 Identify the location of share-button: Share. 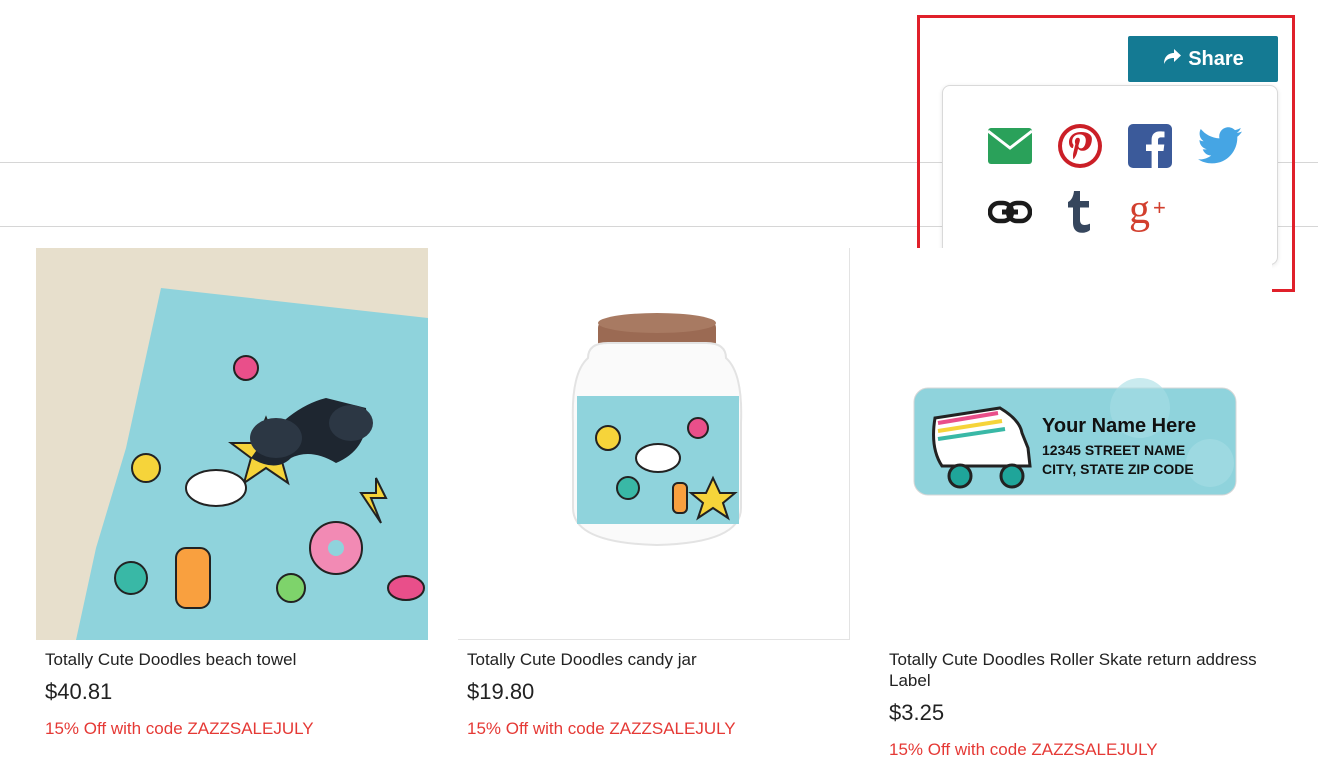
(1203, 59).